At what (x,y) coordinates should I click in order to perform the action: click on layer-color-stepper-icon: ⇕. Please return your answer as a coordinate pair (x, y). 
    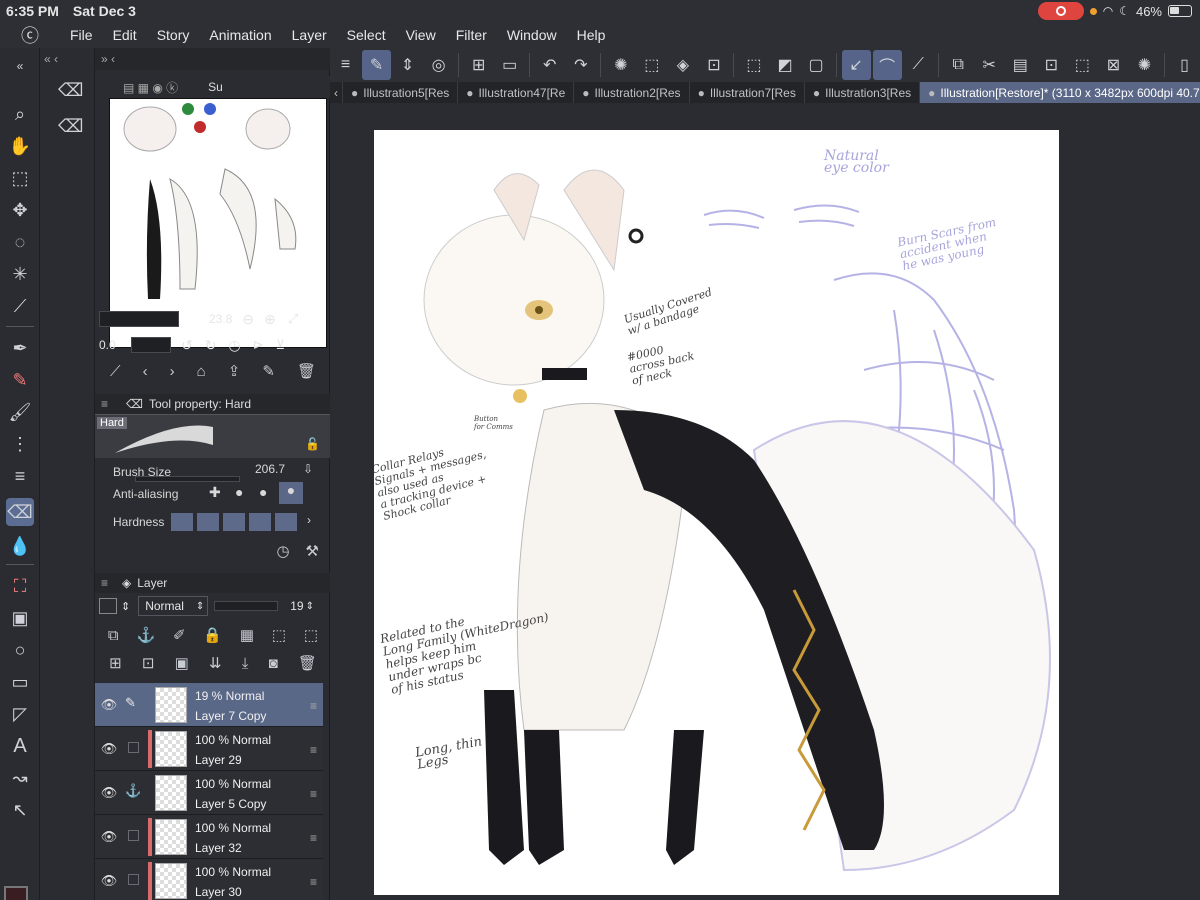
    Looking at the image, I should click on (125, 606).